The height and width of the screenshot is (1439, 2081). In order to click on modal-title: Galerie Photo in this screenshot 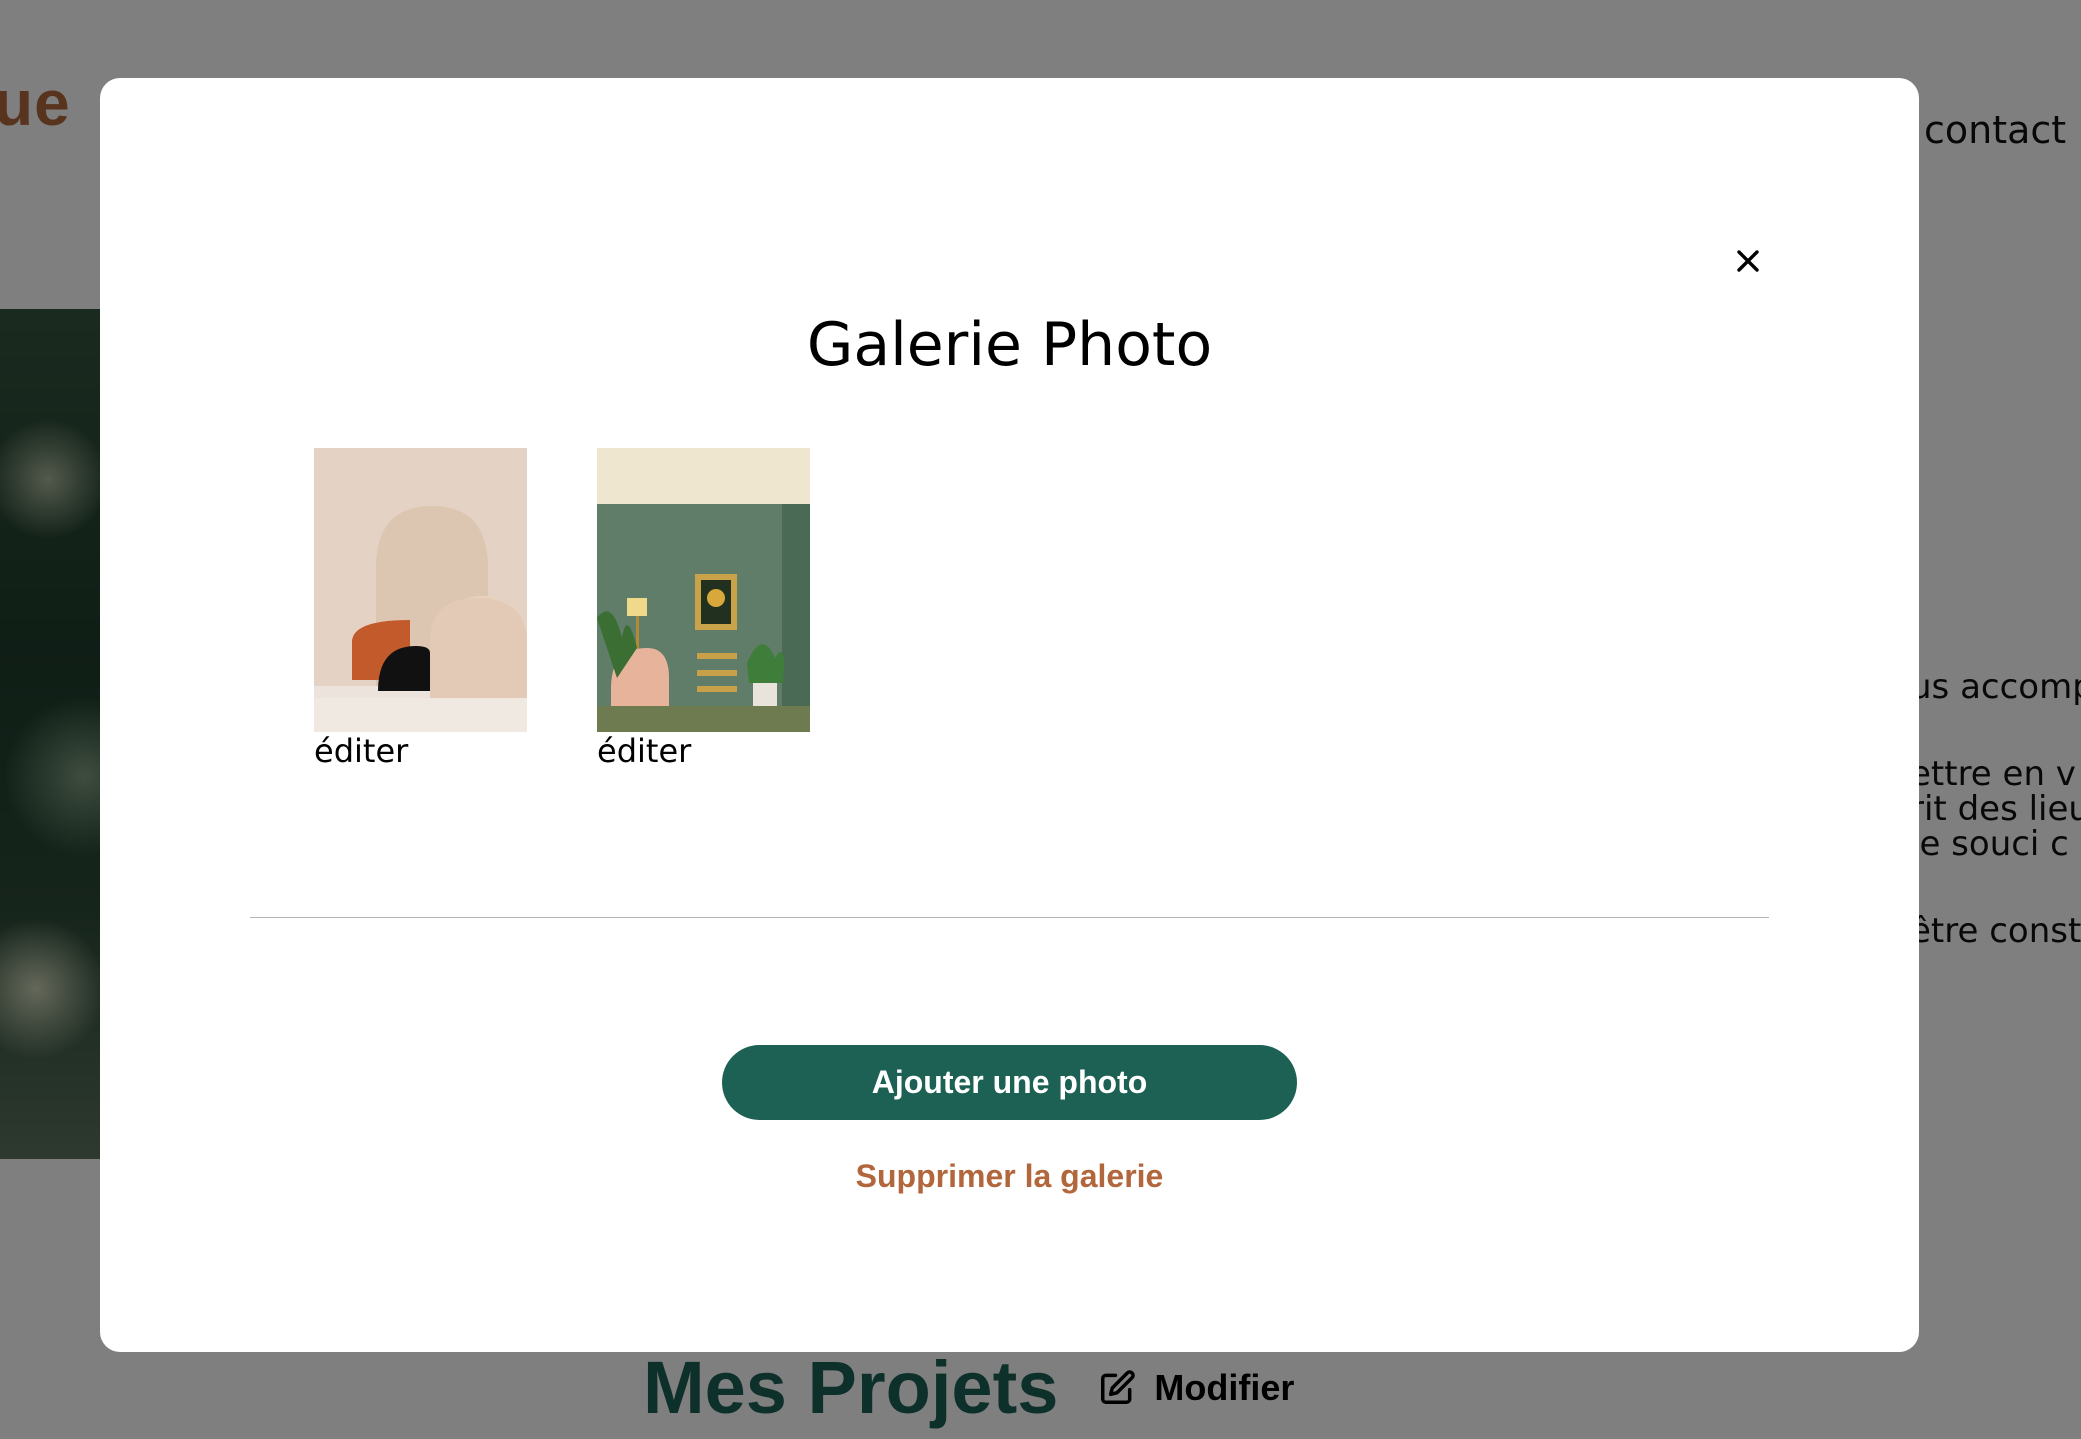, I will do `click(1009, 345)`.